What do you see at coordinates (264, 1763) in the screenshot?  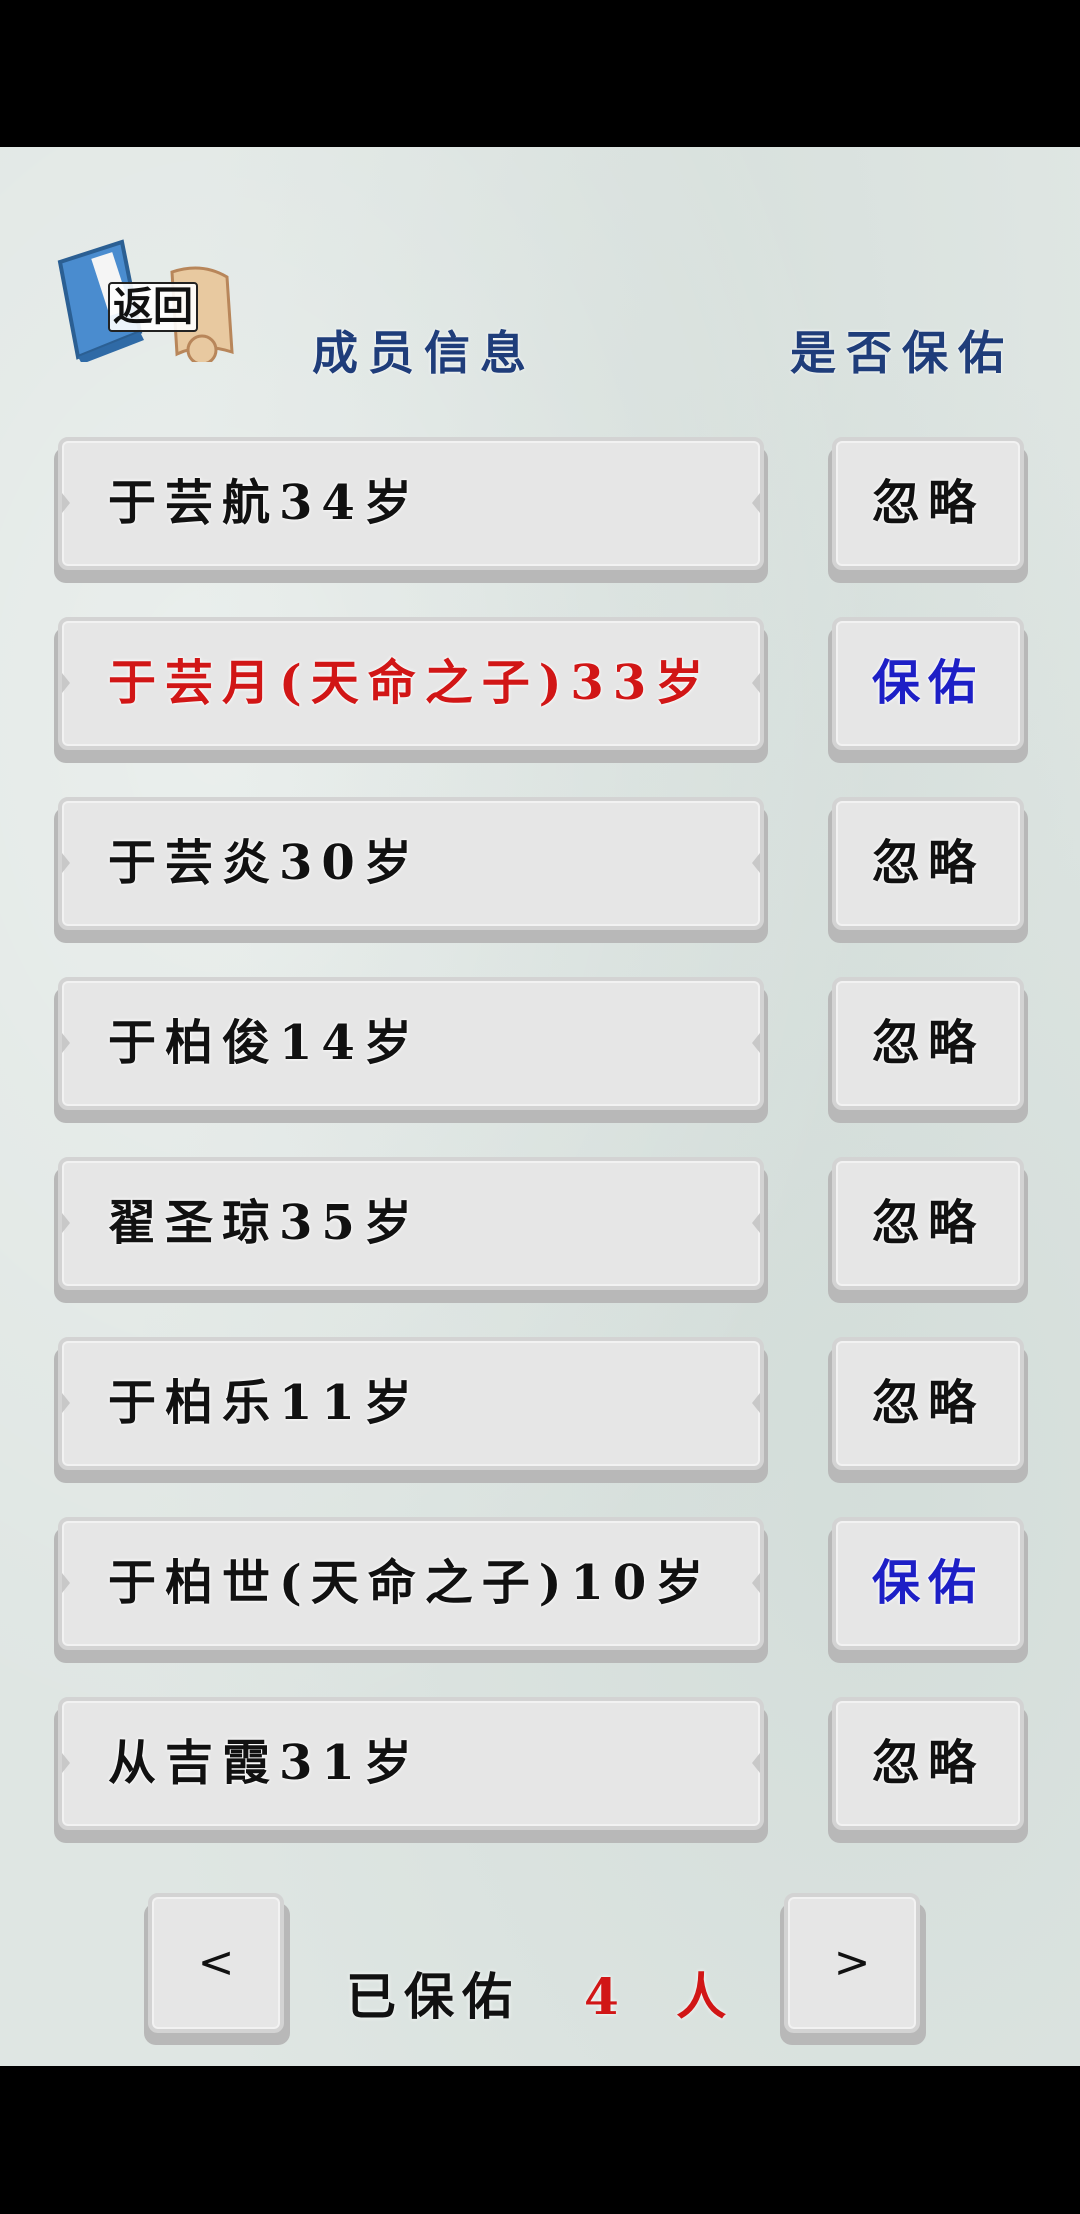 I see `member-info-text: 从吉霞31岁` at bounding box center [264, 1763].